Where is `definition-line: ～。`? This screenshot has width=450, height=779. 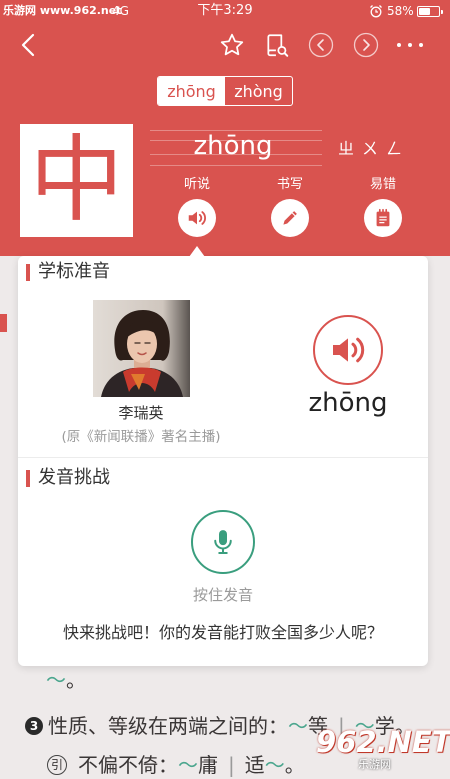 definition-line: ～。 is located at coordinates (66, 680).